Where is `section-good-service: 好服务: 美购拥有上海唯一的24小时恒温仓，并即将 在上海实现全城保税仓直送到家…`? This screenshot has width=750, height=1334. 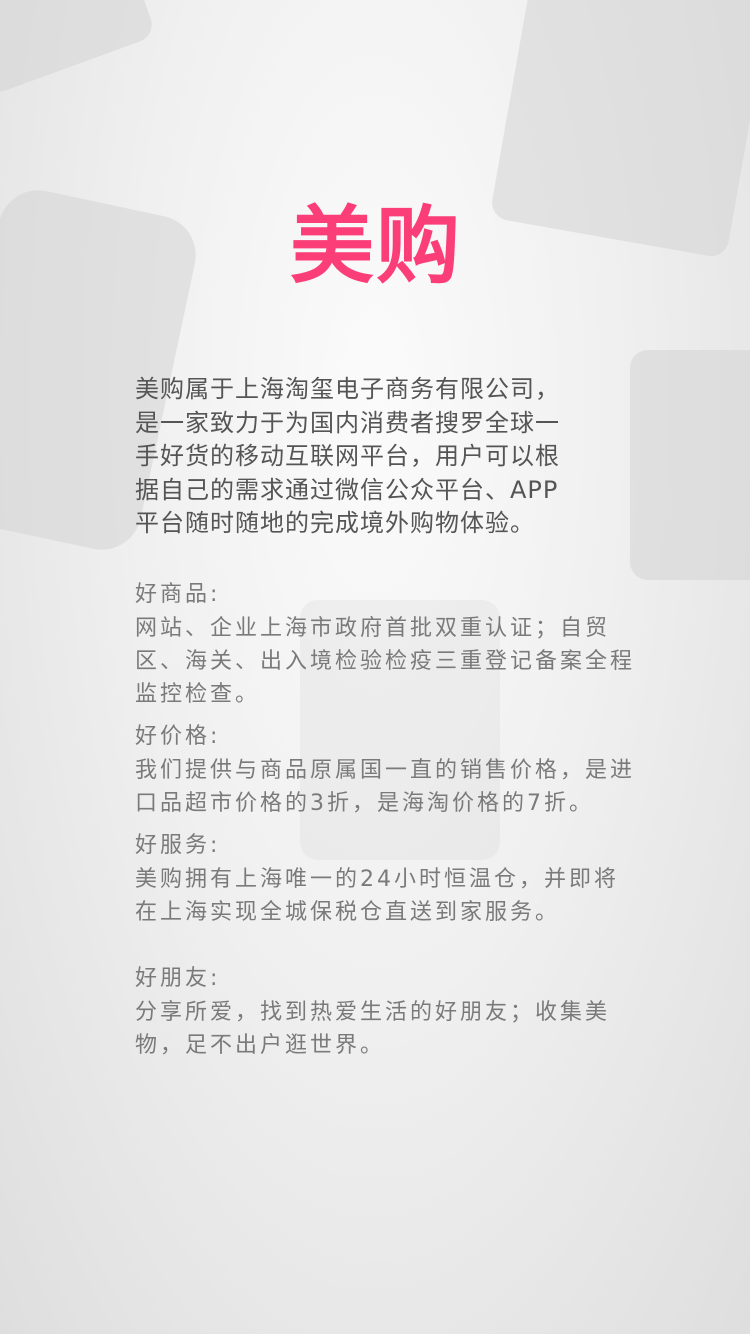 section-good-service: 好服务: 美购拥有上海唯一的24小时恒温仓，并即将 在上海实现全城保税仓直送到家… is located at coordinates (380, 879).